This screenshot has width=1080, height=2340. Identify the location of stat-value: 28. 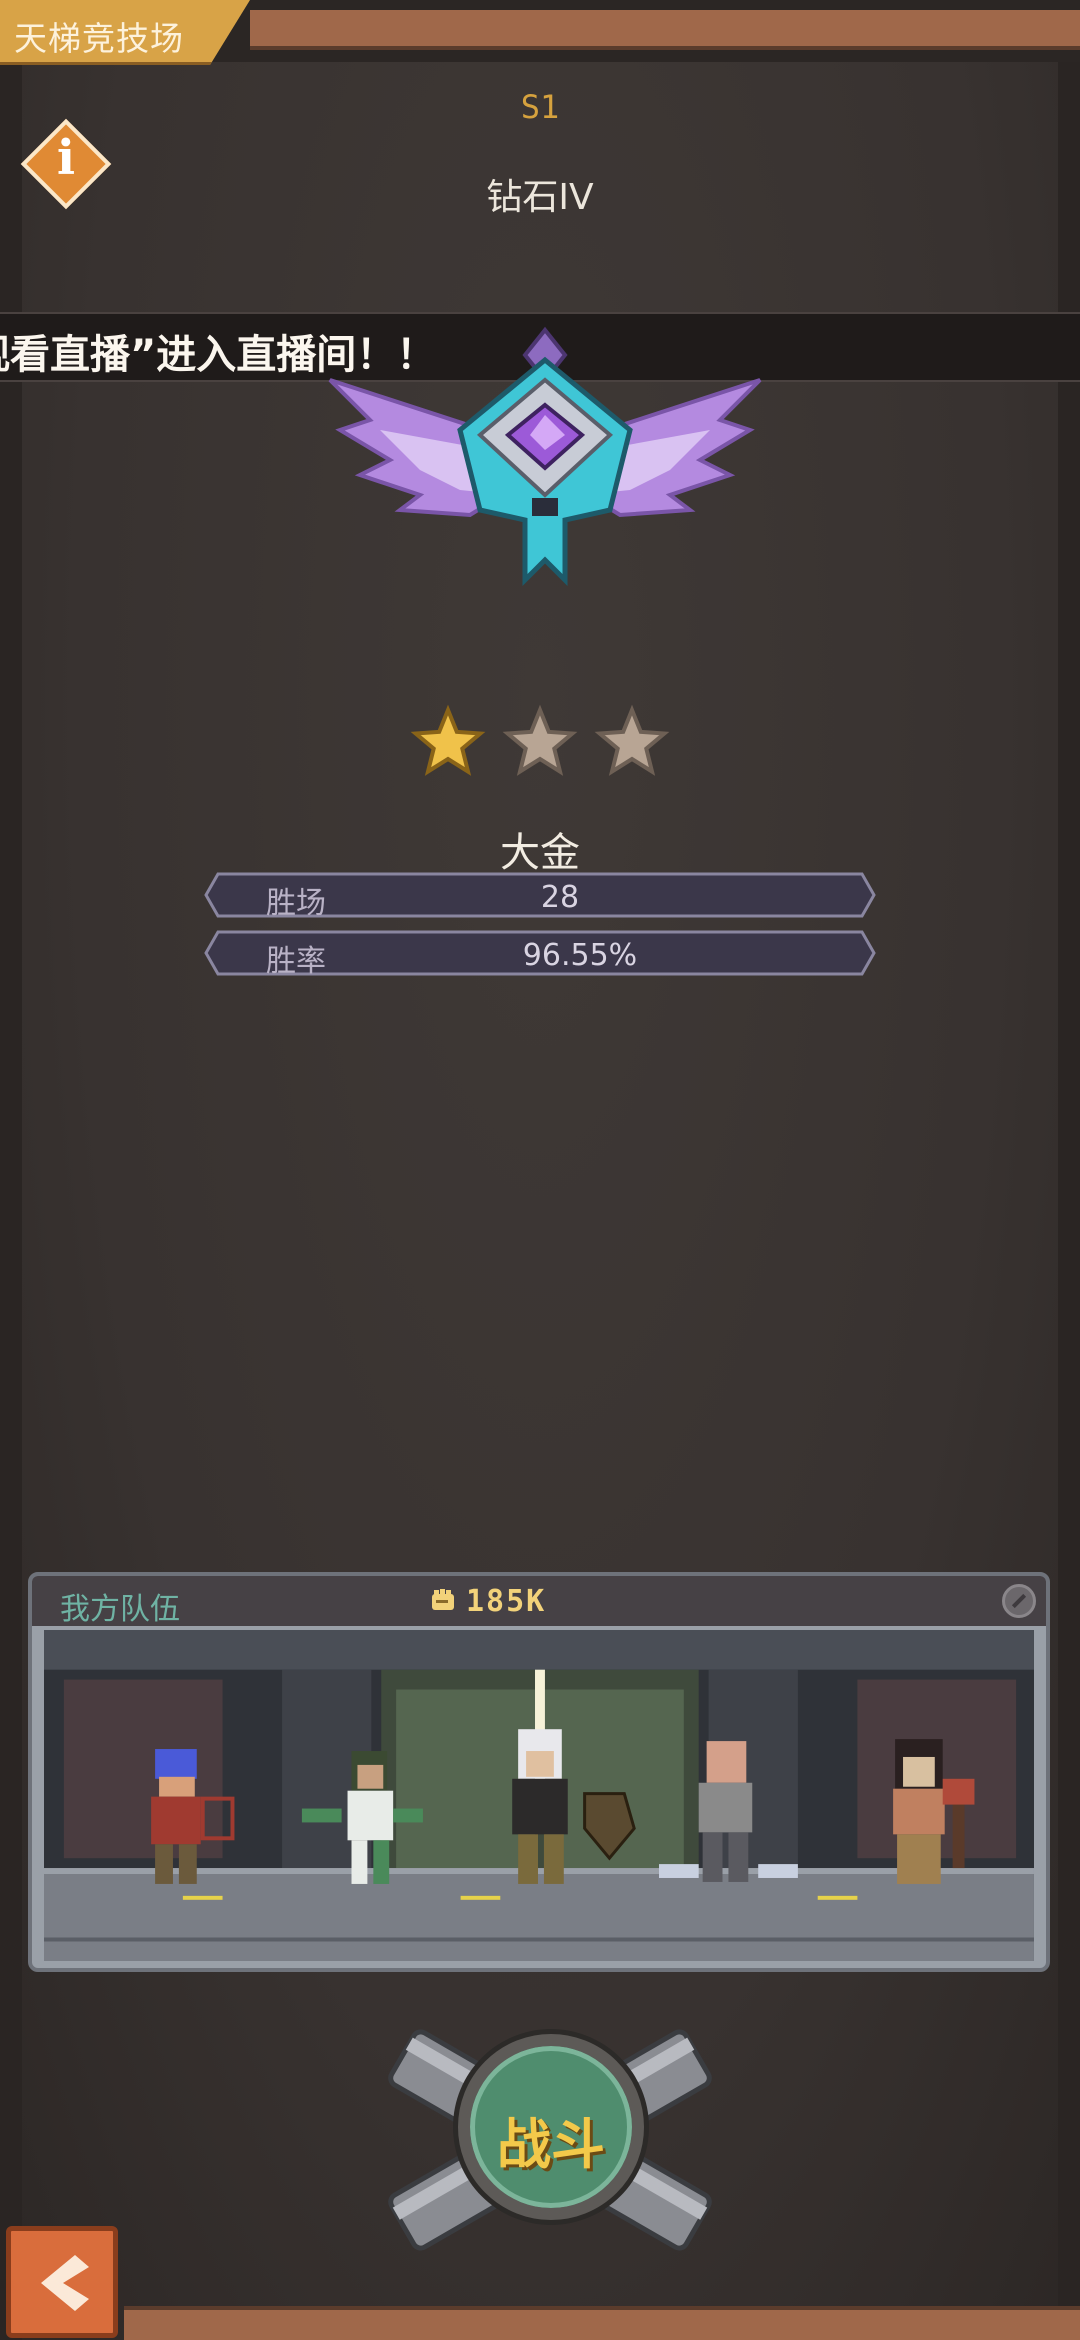
(560, 897).